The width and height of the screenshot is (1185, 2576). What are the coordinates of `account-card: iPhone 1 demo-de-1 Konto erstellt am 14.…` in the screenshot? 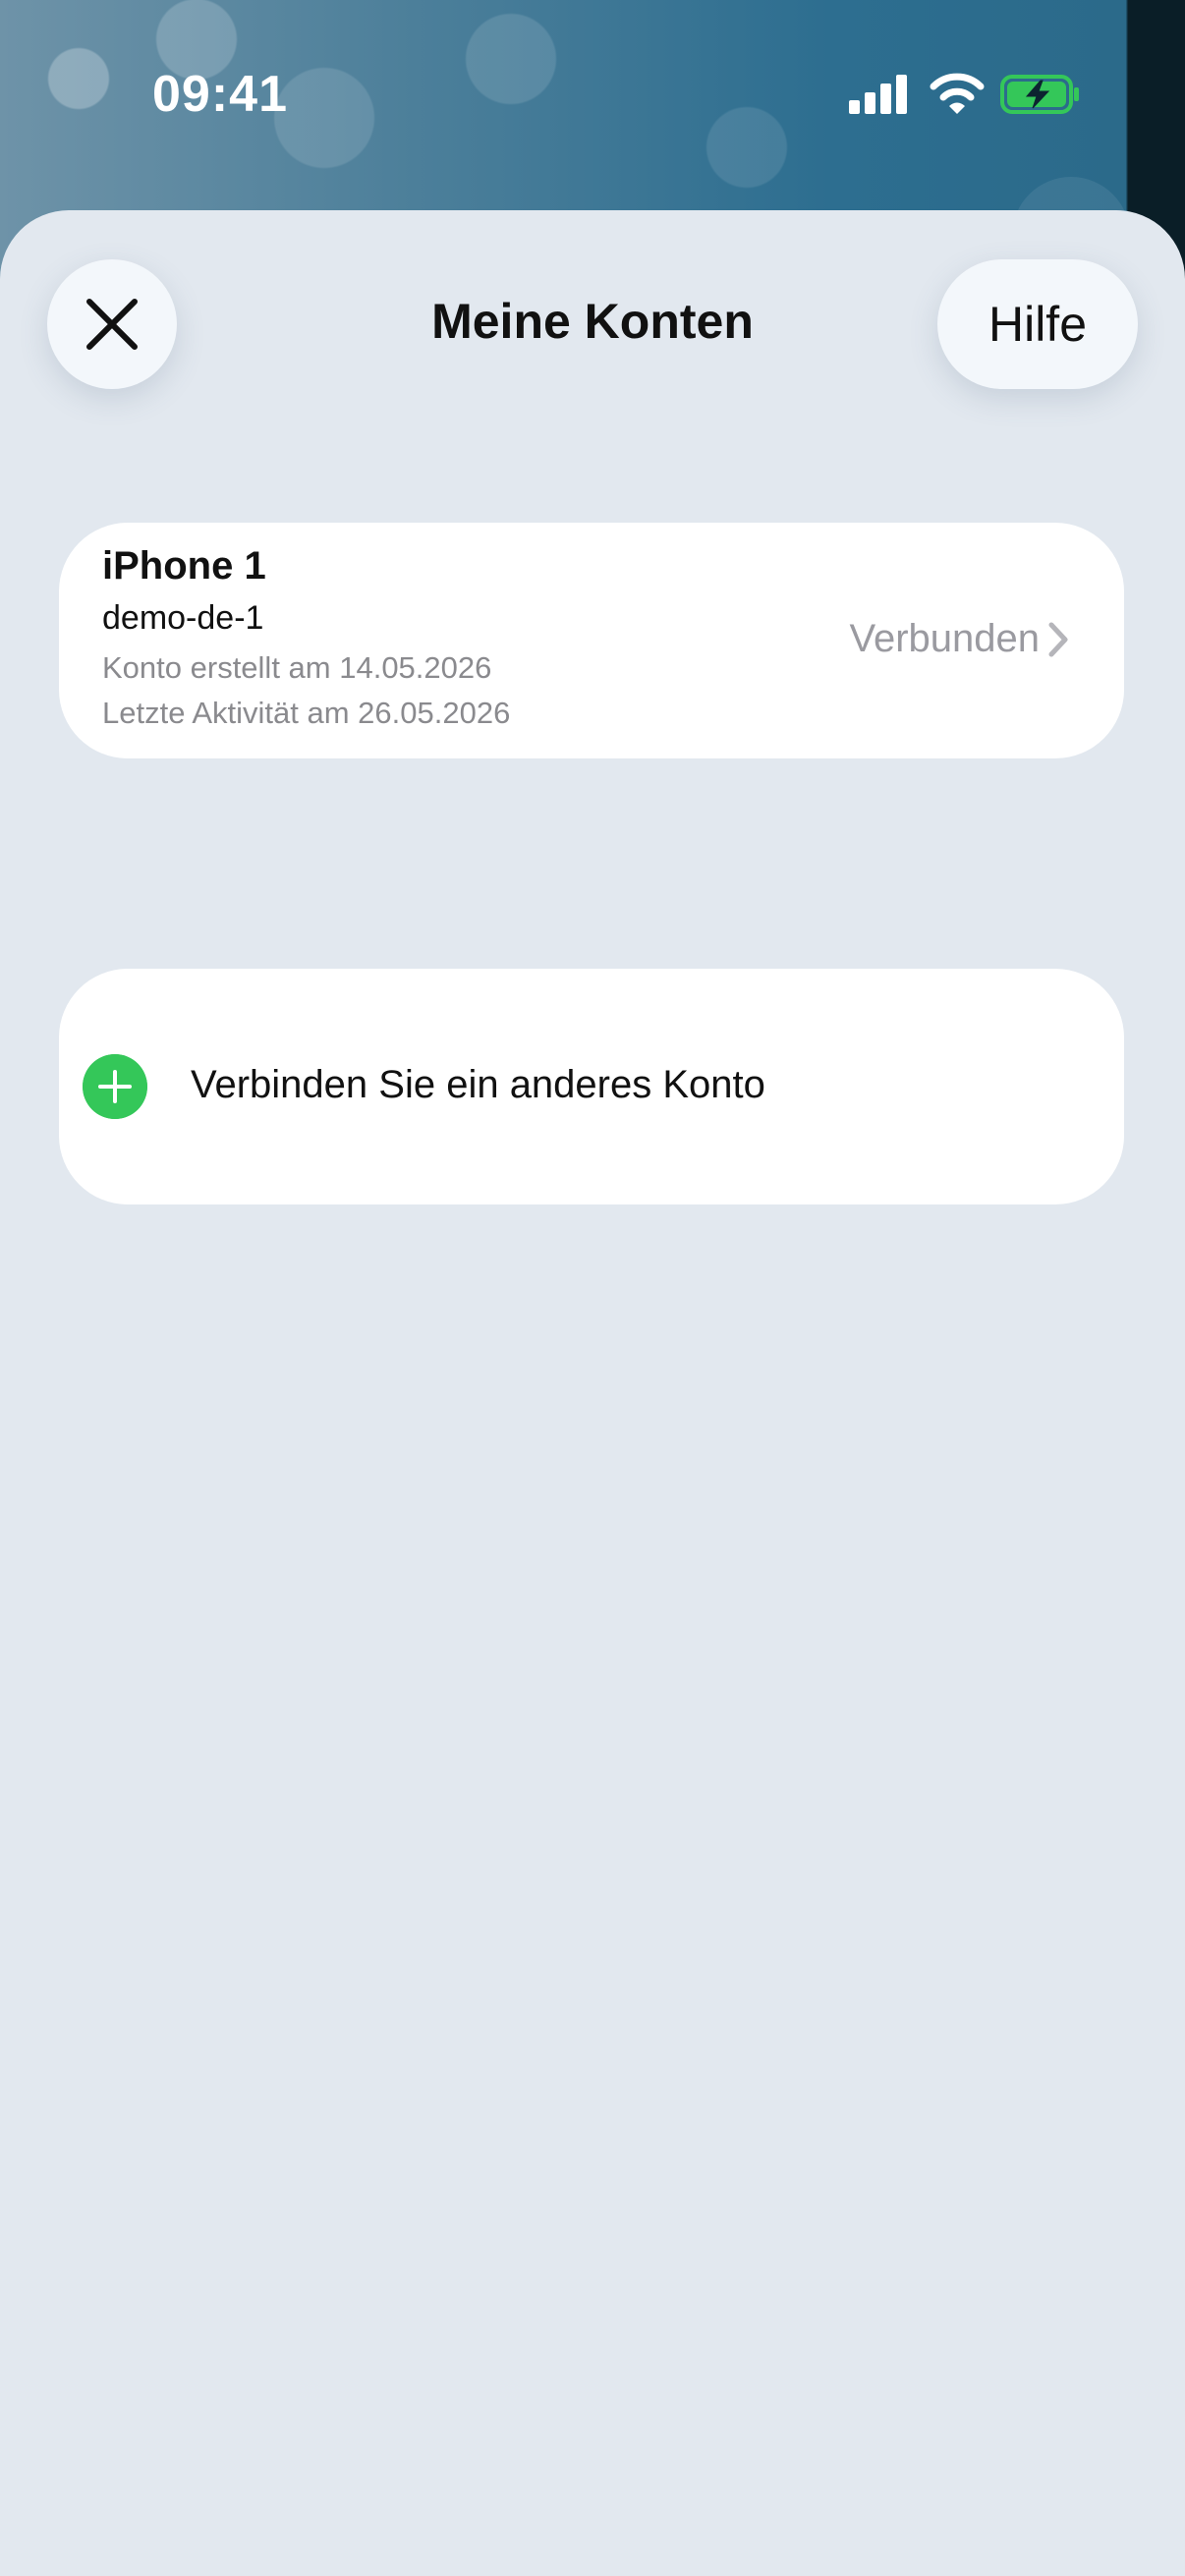 It's located at (592, 640).